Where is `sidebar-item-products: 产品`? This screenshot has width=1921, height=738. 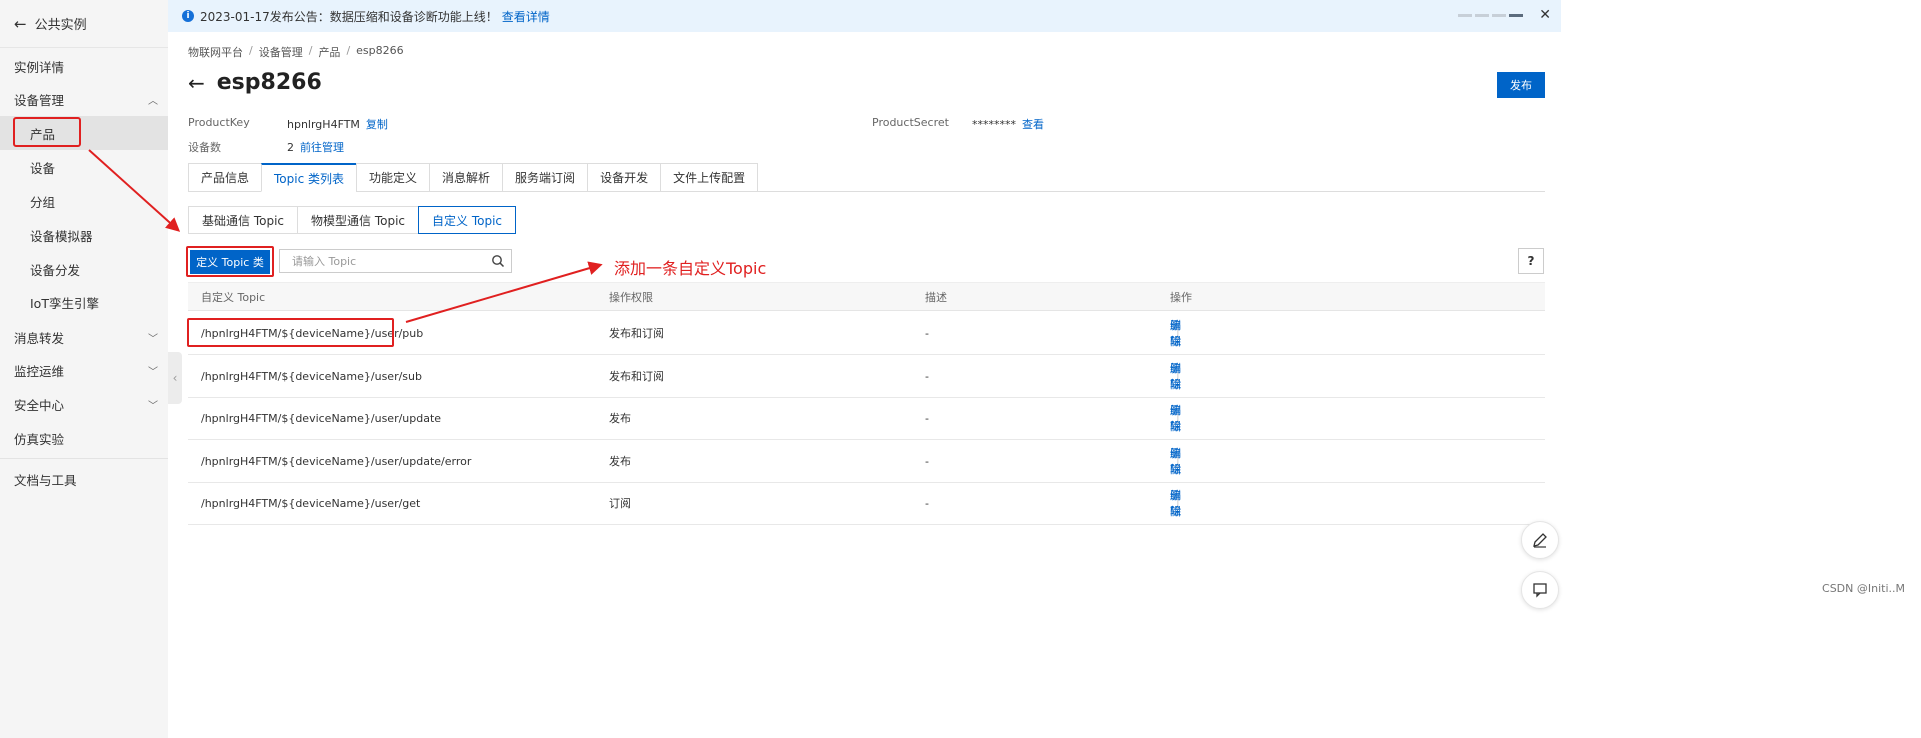 sidebar-item-products: 产品 is located at coordinates (84, 133).